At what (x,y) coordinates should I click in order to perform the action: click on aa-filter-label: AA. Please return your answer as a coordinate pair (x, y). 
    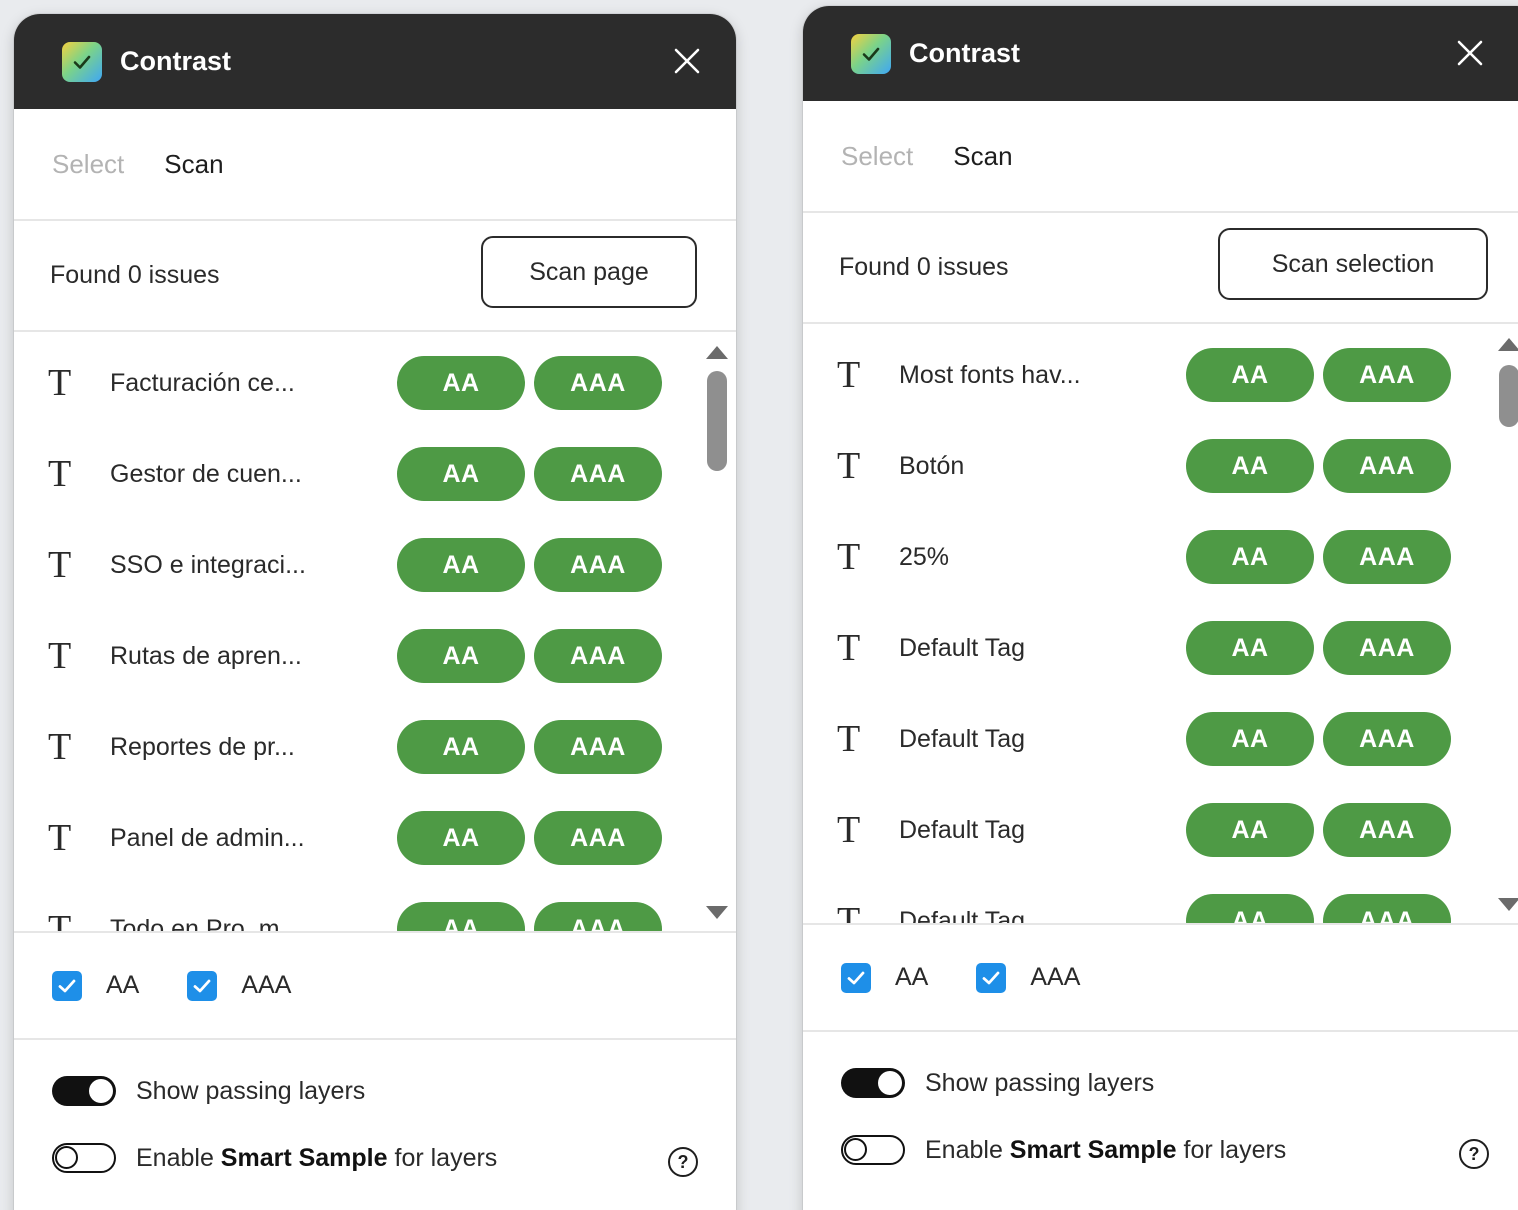
    Looking at the image, I should click on (912, 977).